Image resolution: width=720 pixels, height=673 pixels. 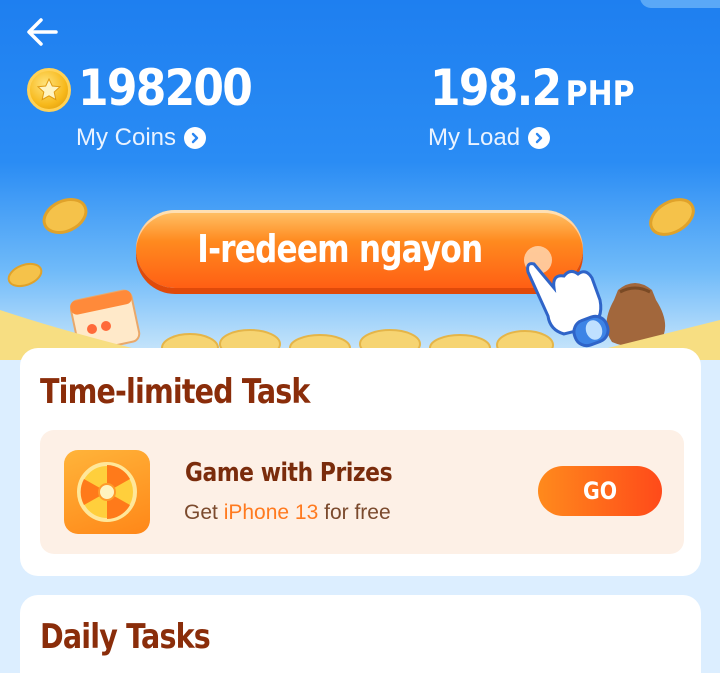 What do you see at coordinates (567, 297) in the screenshot?
I see `pointing-hand-icon` at bounding box center [567, 297].